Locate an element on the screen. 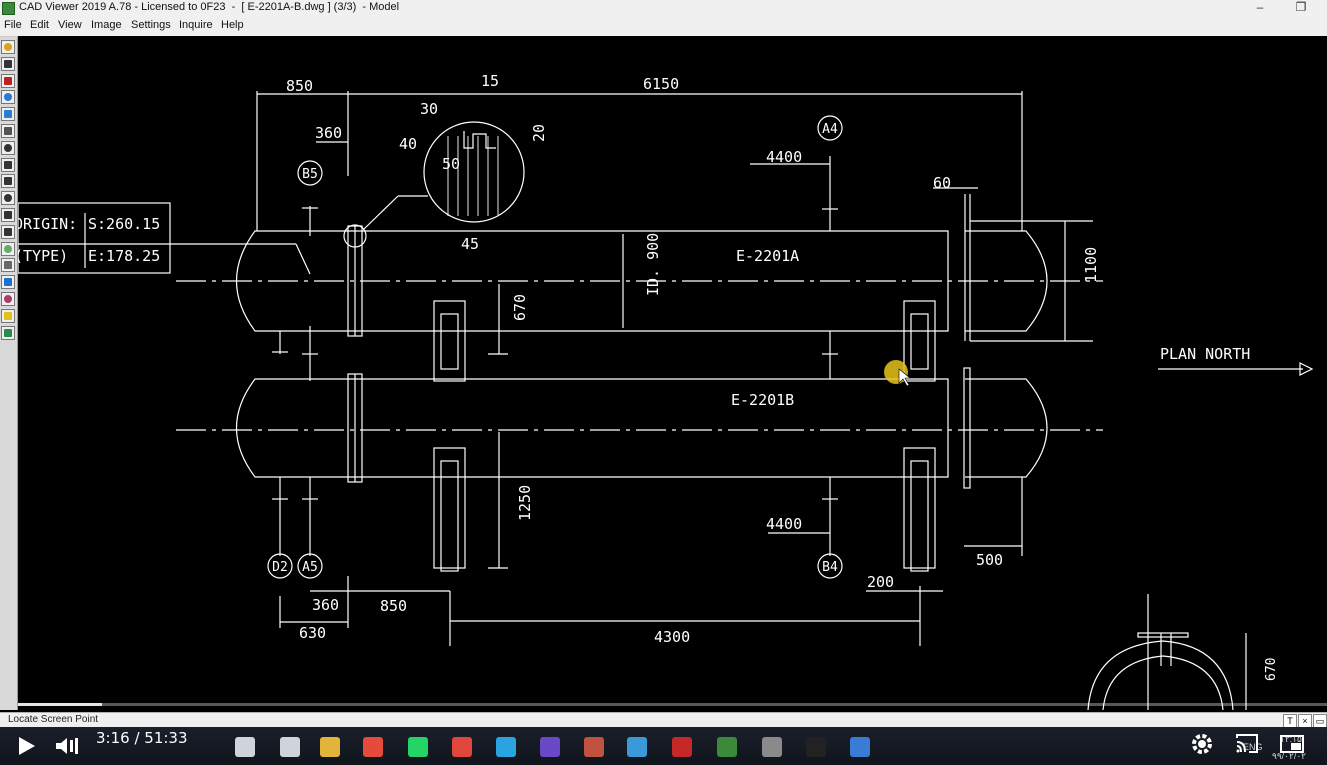  print-icon-glyph is located at coordinates (8, 131).